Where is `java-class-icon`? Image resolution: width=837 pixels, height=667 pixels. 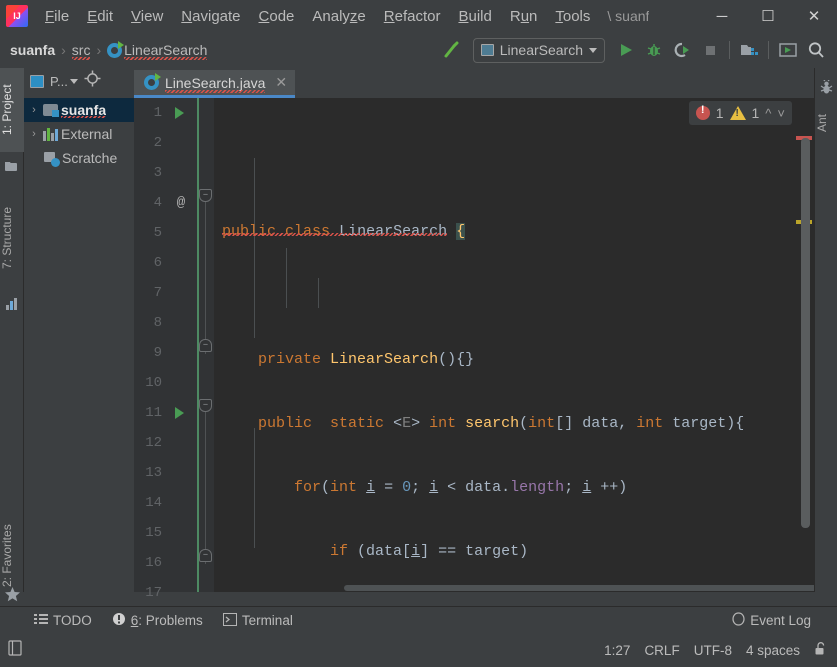
java-class-icon is located at coordinates (116, 49).